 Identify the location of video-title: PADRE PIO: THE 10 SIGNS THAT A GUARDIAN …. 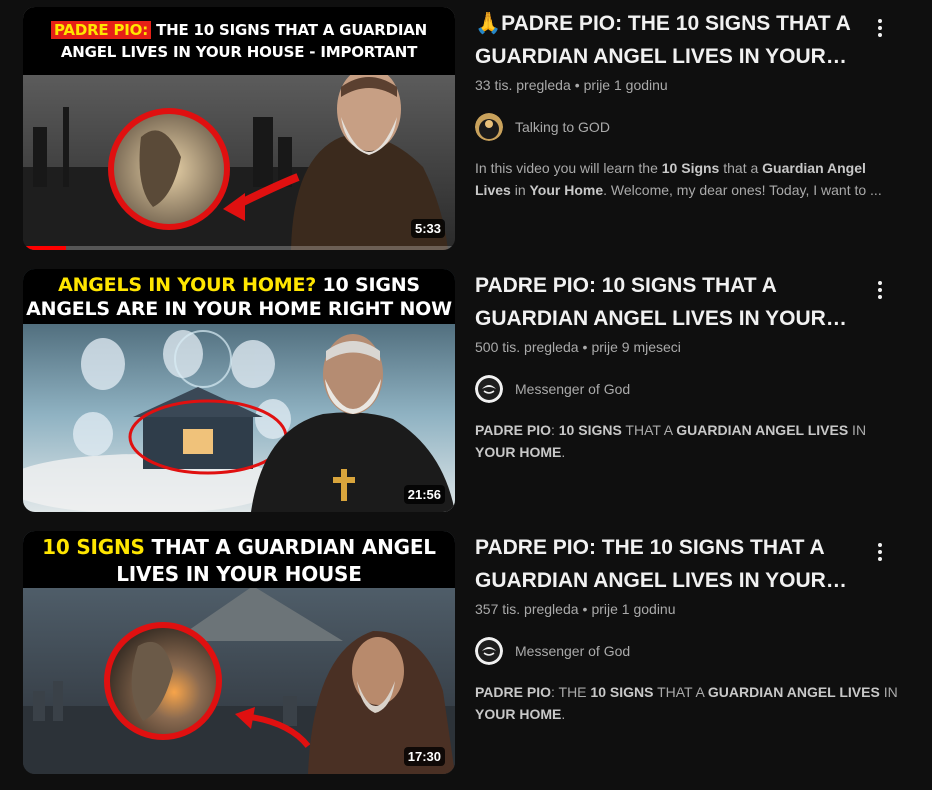
(685, 564).